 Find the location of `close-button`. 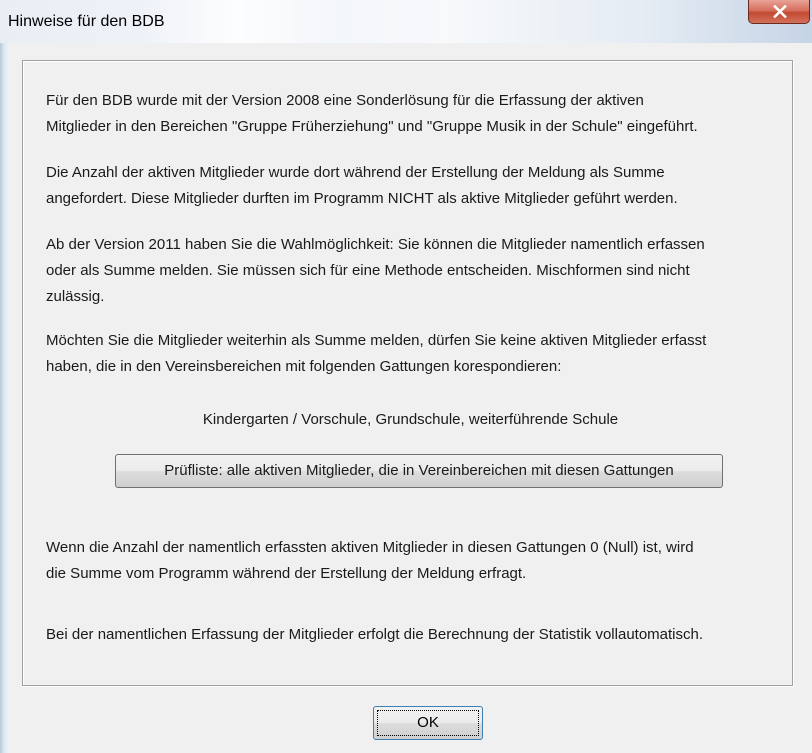

close-button is located at coordinates (779, 12).